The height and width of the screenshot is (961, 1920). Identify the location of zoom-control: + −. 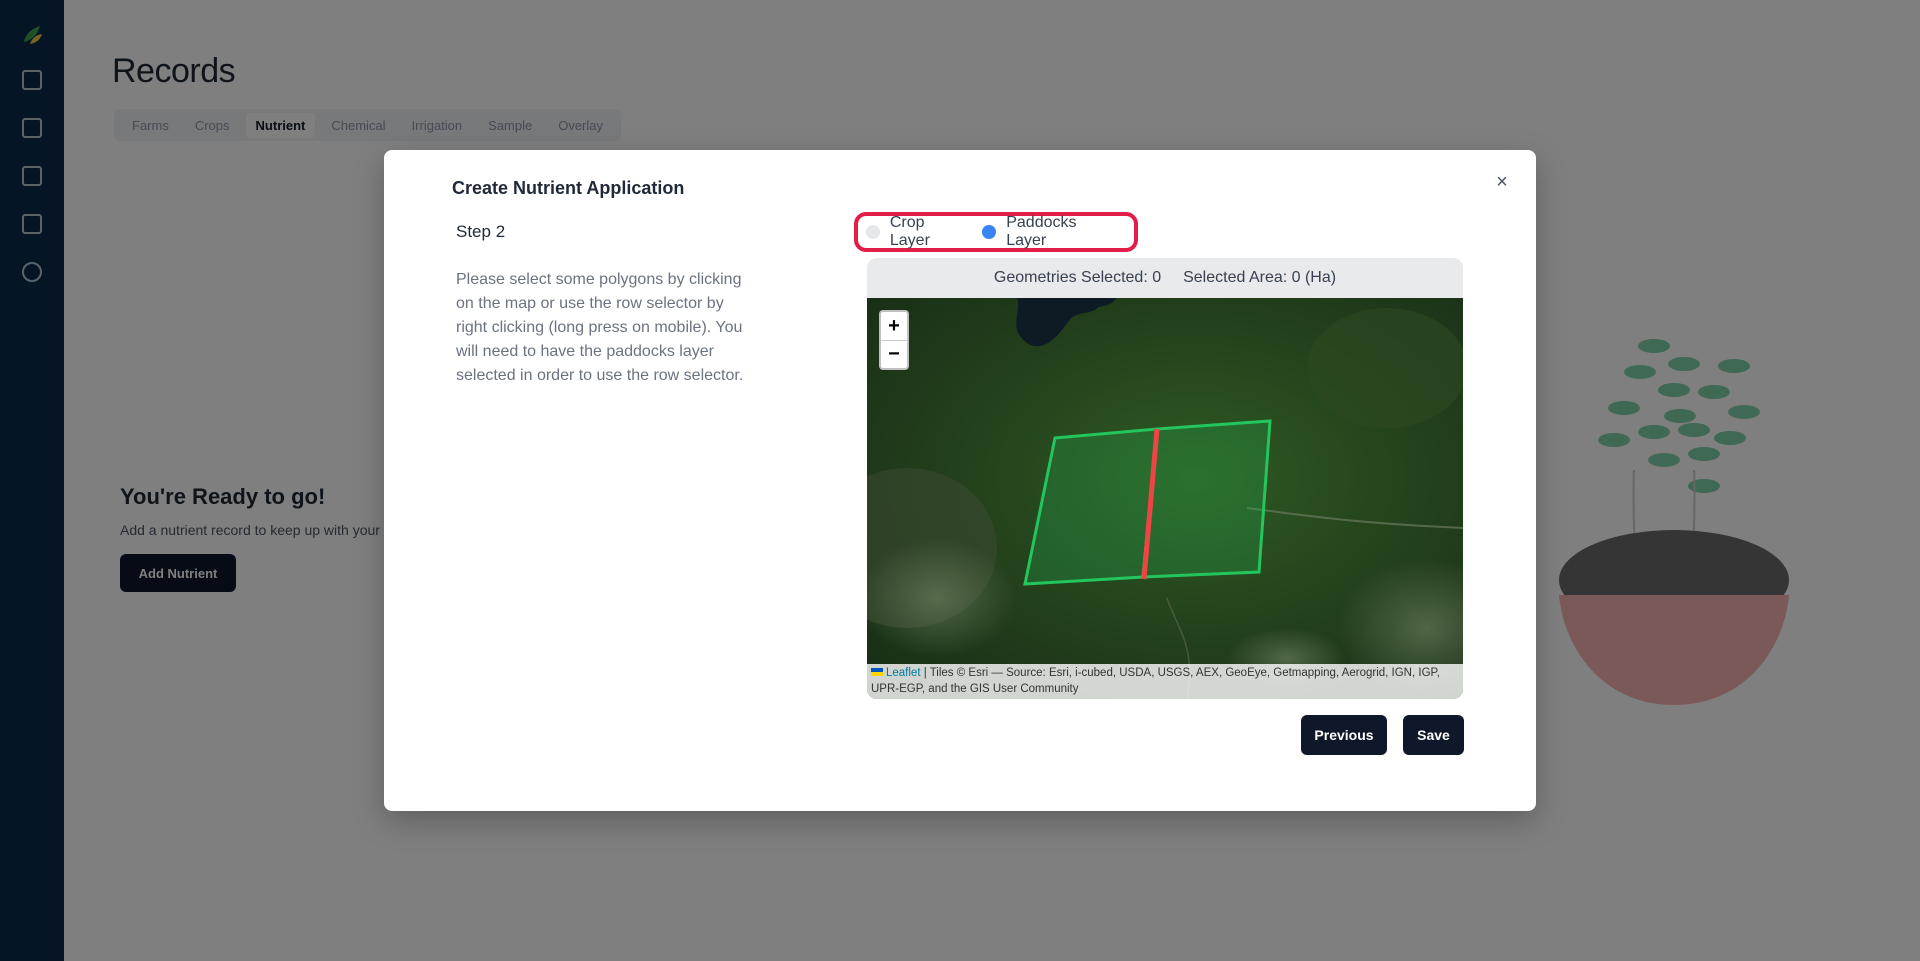
(894, 340).